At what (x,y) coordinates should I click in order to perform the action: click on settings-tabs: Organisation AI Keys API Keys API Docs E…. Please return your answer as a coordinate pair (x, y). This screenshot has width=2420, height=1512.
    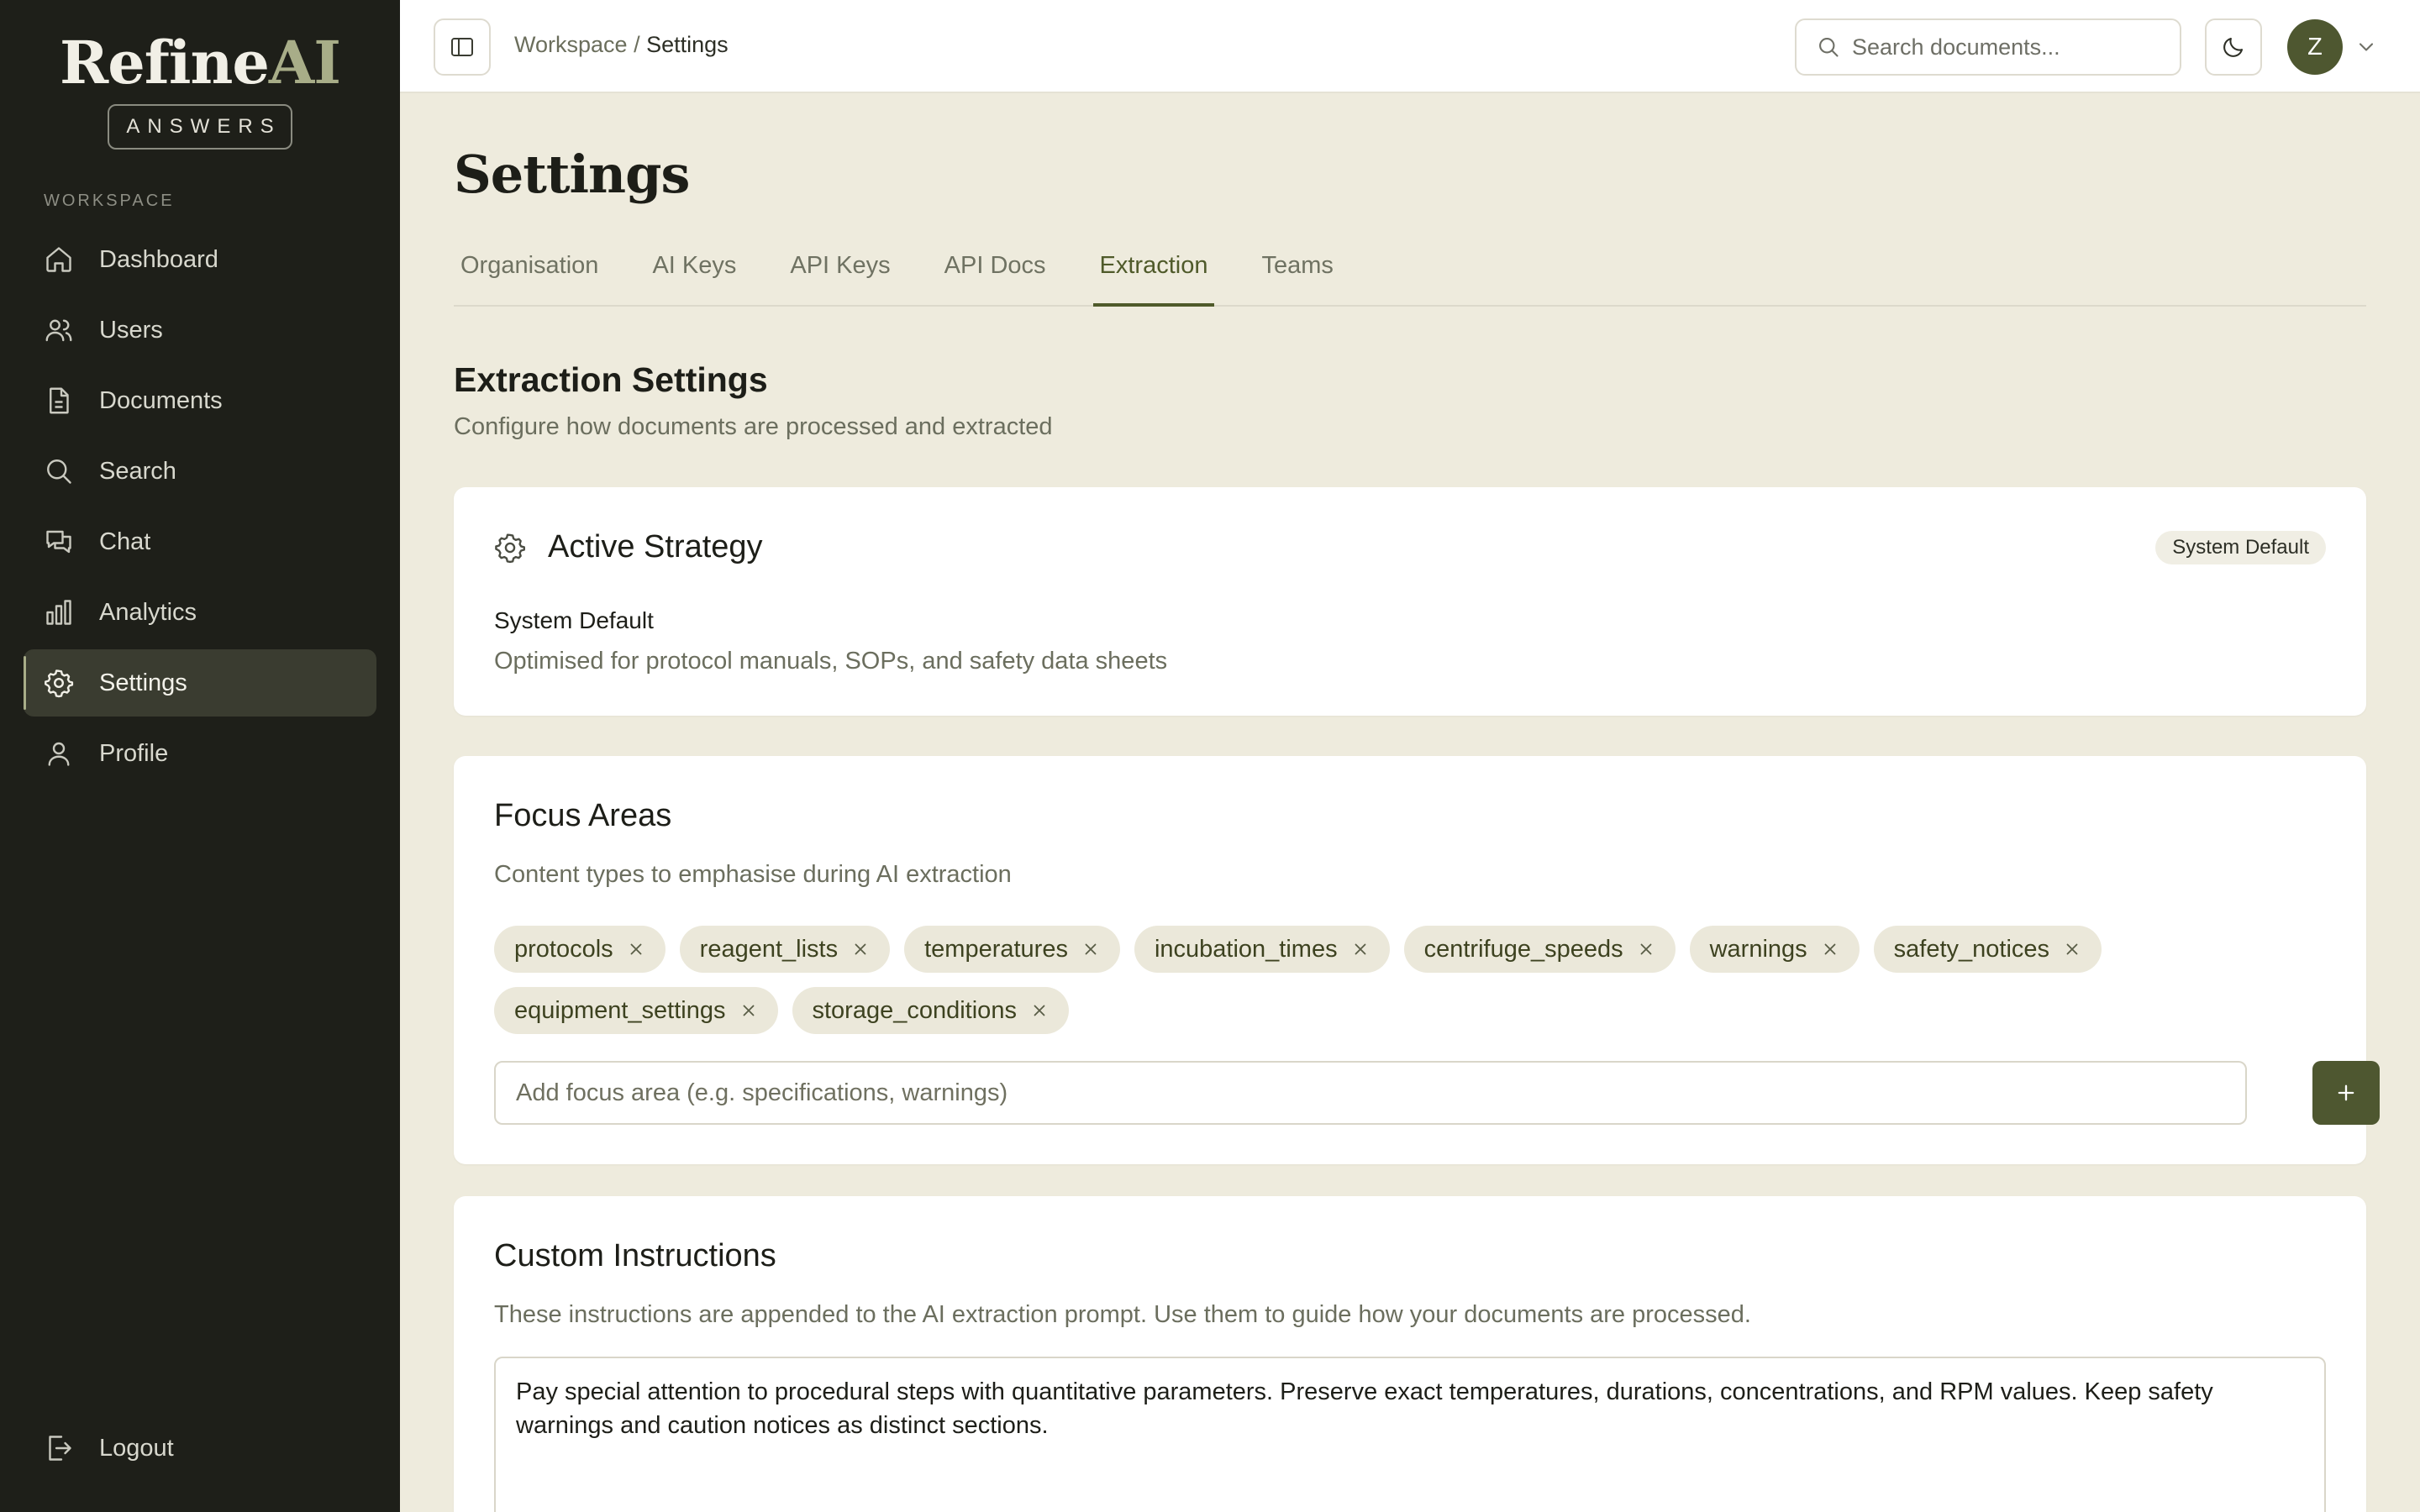
    Looking at the image, I should click on (1410, 275).